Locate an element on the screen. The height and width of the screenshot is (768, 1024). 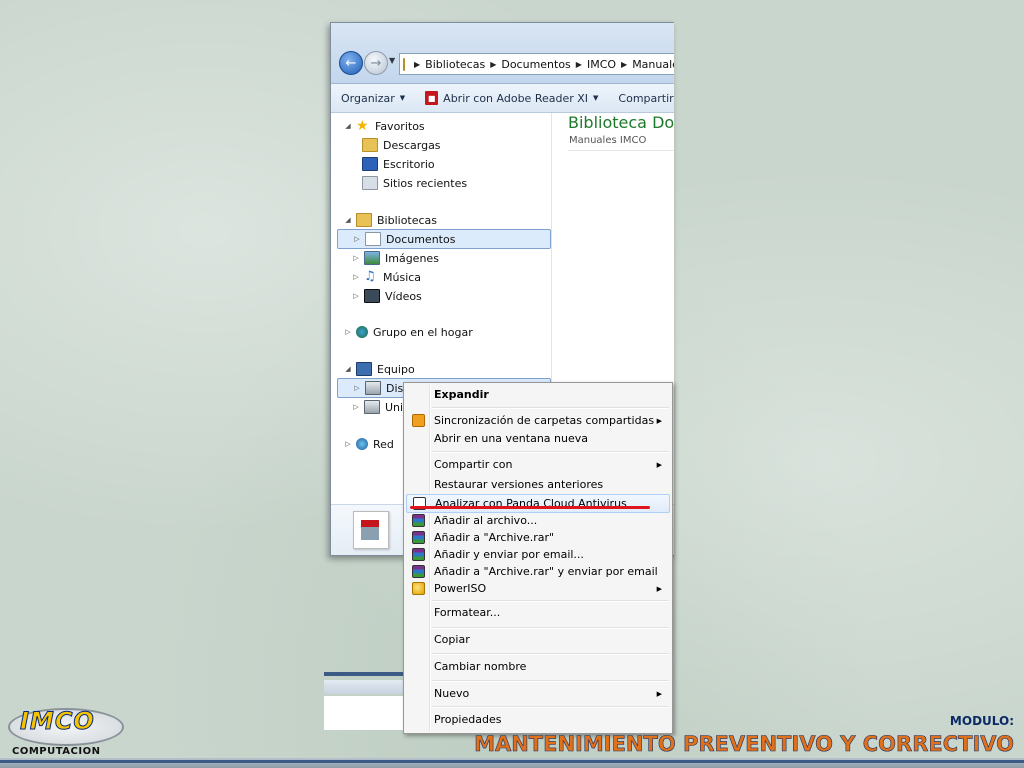
nav-item-favorites: ◢ ★ Favoritos is located at coordinates (384, 126).